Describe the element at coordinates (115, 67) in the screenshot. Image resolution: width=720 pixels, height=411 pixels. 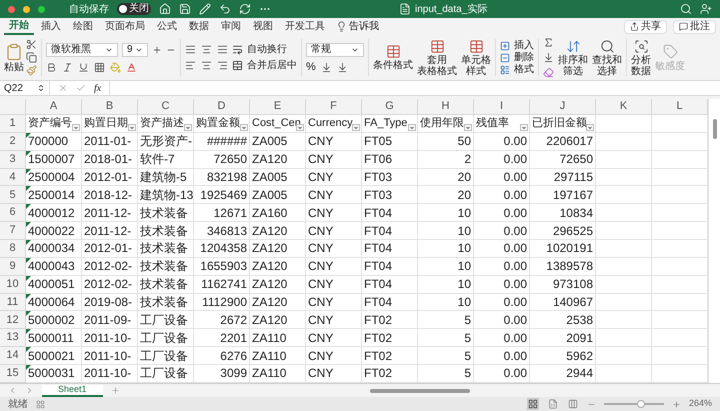
I see `fill-color-icon` at that location.